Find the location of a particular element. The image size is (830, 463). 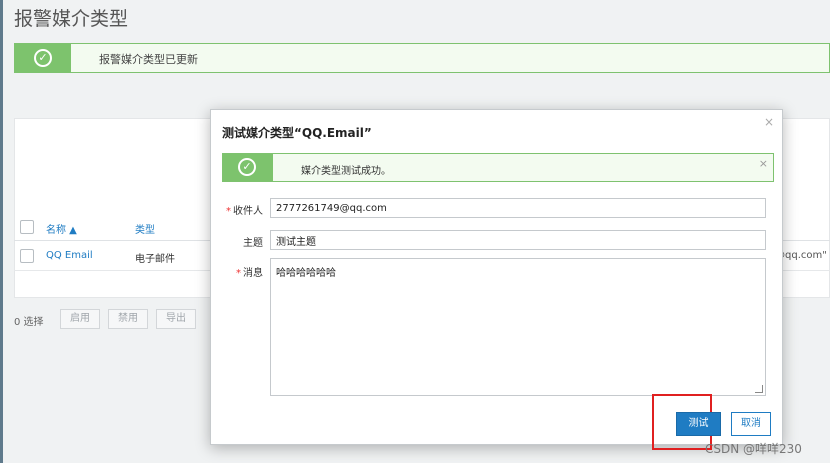

media-type-name-link: QQ Email is located at coordinates (69, 255).